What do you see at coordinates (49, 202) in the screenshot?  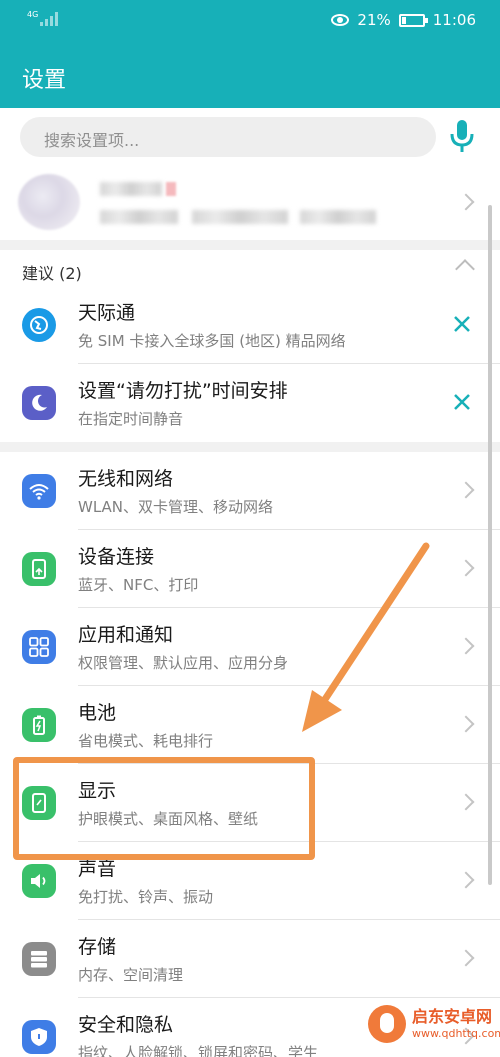 I see `avatar` at bounding box center [49, 202].